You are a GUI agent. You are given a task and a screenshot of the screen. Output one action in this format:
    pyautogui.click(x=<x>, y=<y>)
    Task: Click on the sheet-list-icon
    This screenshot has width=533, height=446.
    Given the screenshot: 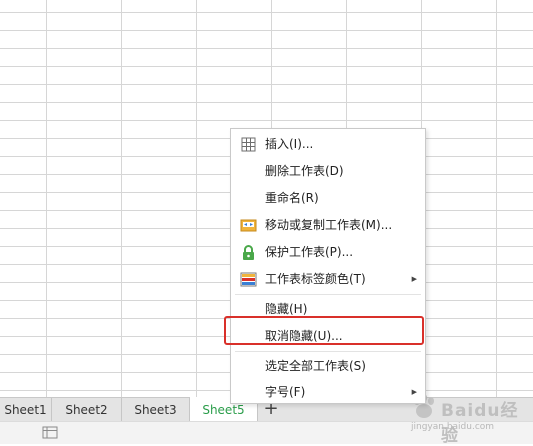 What is the action you would take?
    pyautogui.click(x=50, y=432)
    